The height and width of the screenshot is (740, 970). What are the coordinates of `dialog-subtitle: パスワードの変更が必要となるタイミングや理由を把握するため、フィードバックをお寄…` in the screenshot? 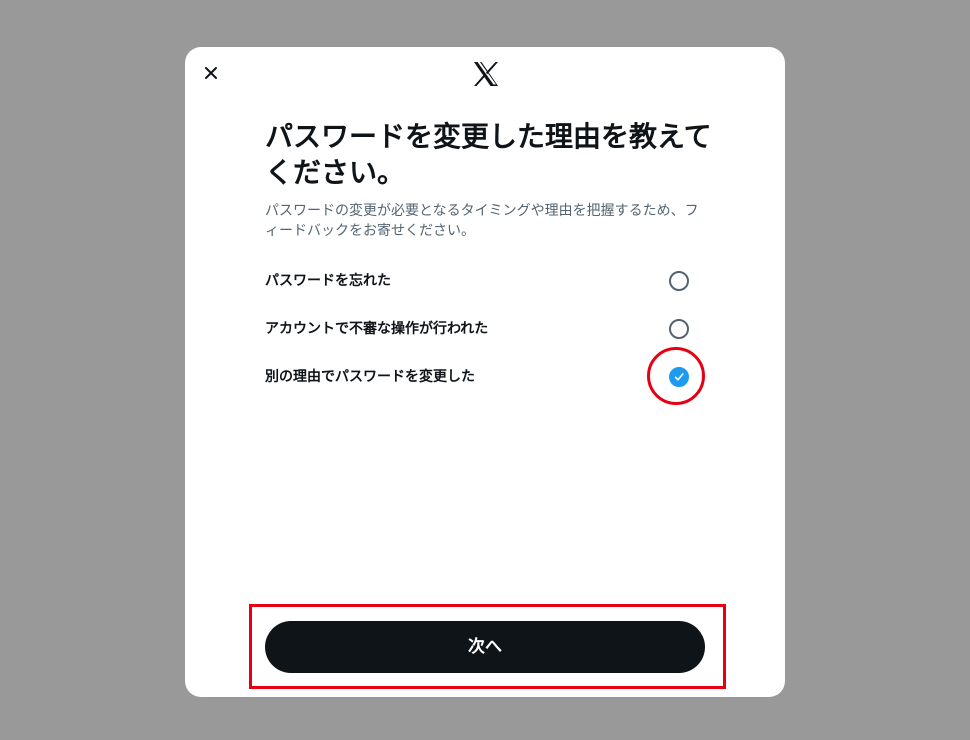 It's located at (482, 221).